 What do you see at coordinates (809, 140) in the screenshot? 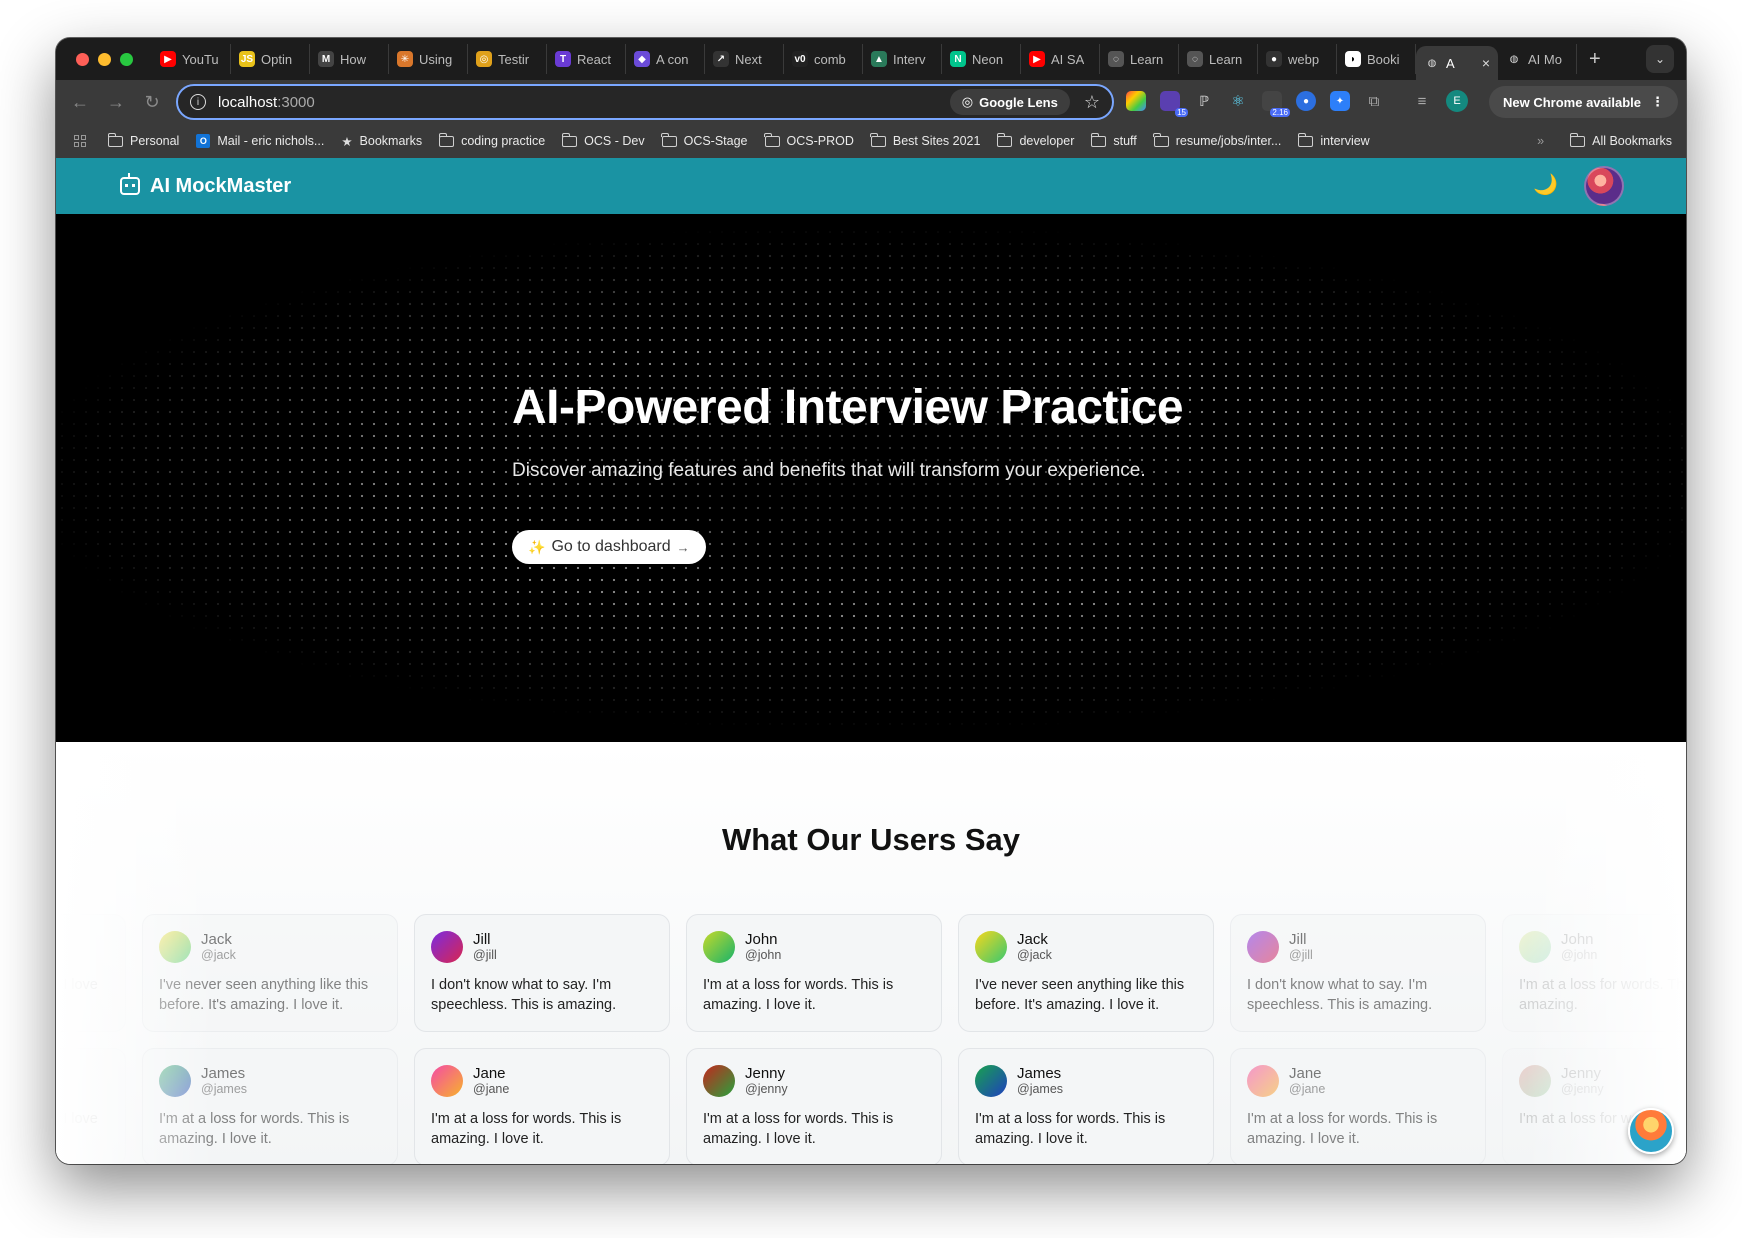
I see `bookmark-item: OCS-PROD` at bounding box center [809, 140].